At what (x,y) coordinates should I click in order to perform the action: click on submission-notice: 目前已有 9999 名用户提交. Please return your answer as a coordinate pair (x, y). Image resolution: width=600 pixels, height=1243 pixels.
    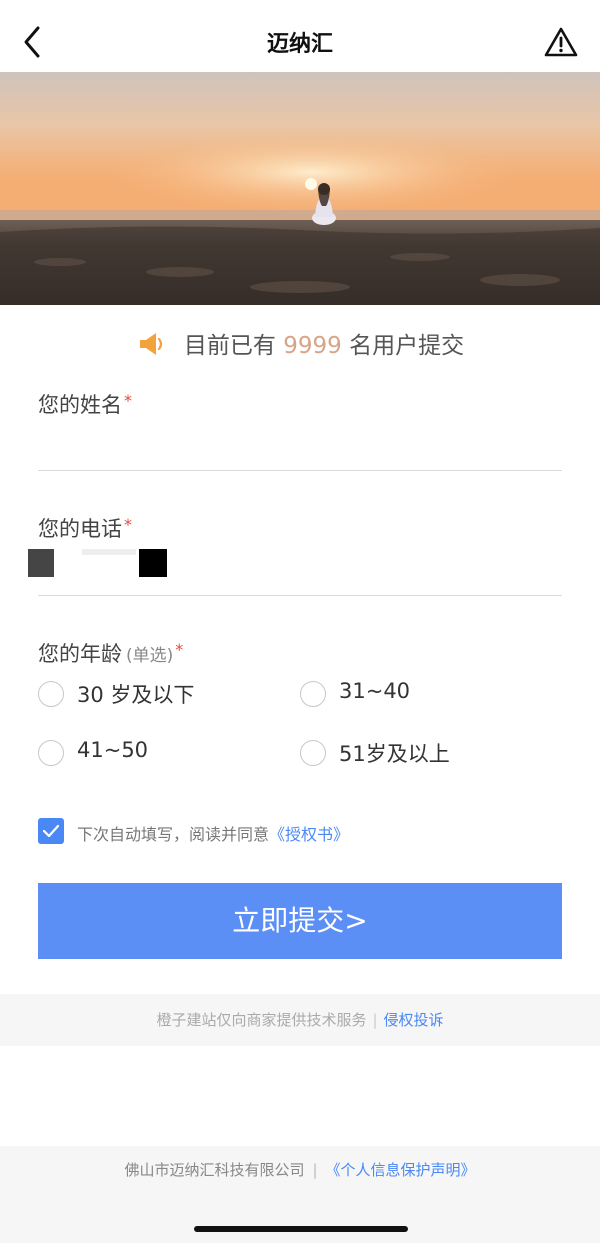
    Looking at the image, I should click on (300, 344).